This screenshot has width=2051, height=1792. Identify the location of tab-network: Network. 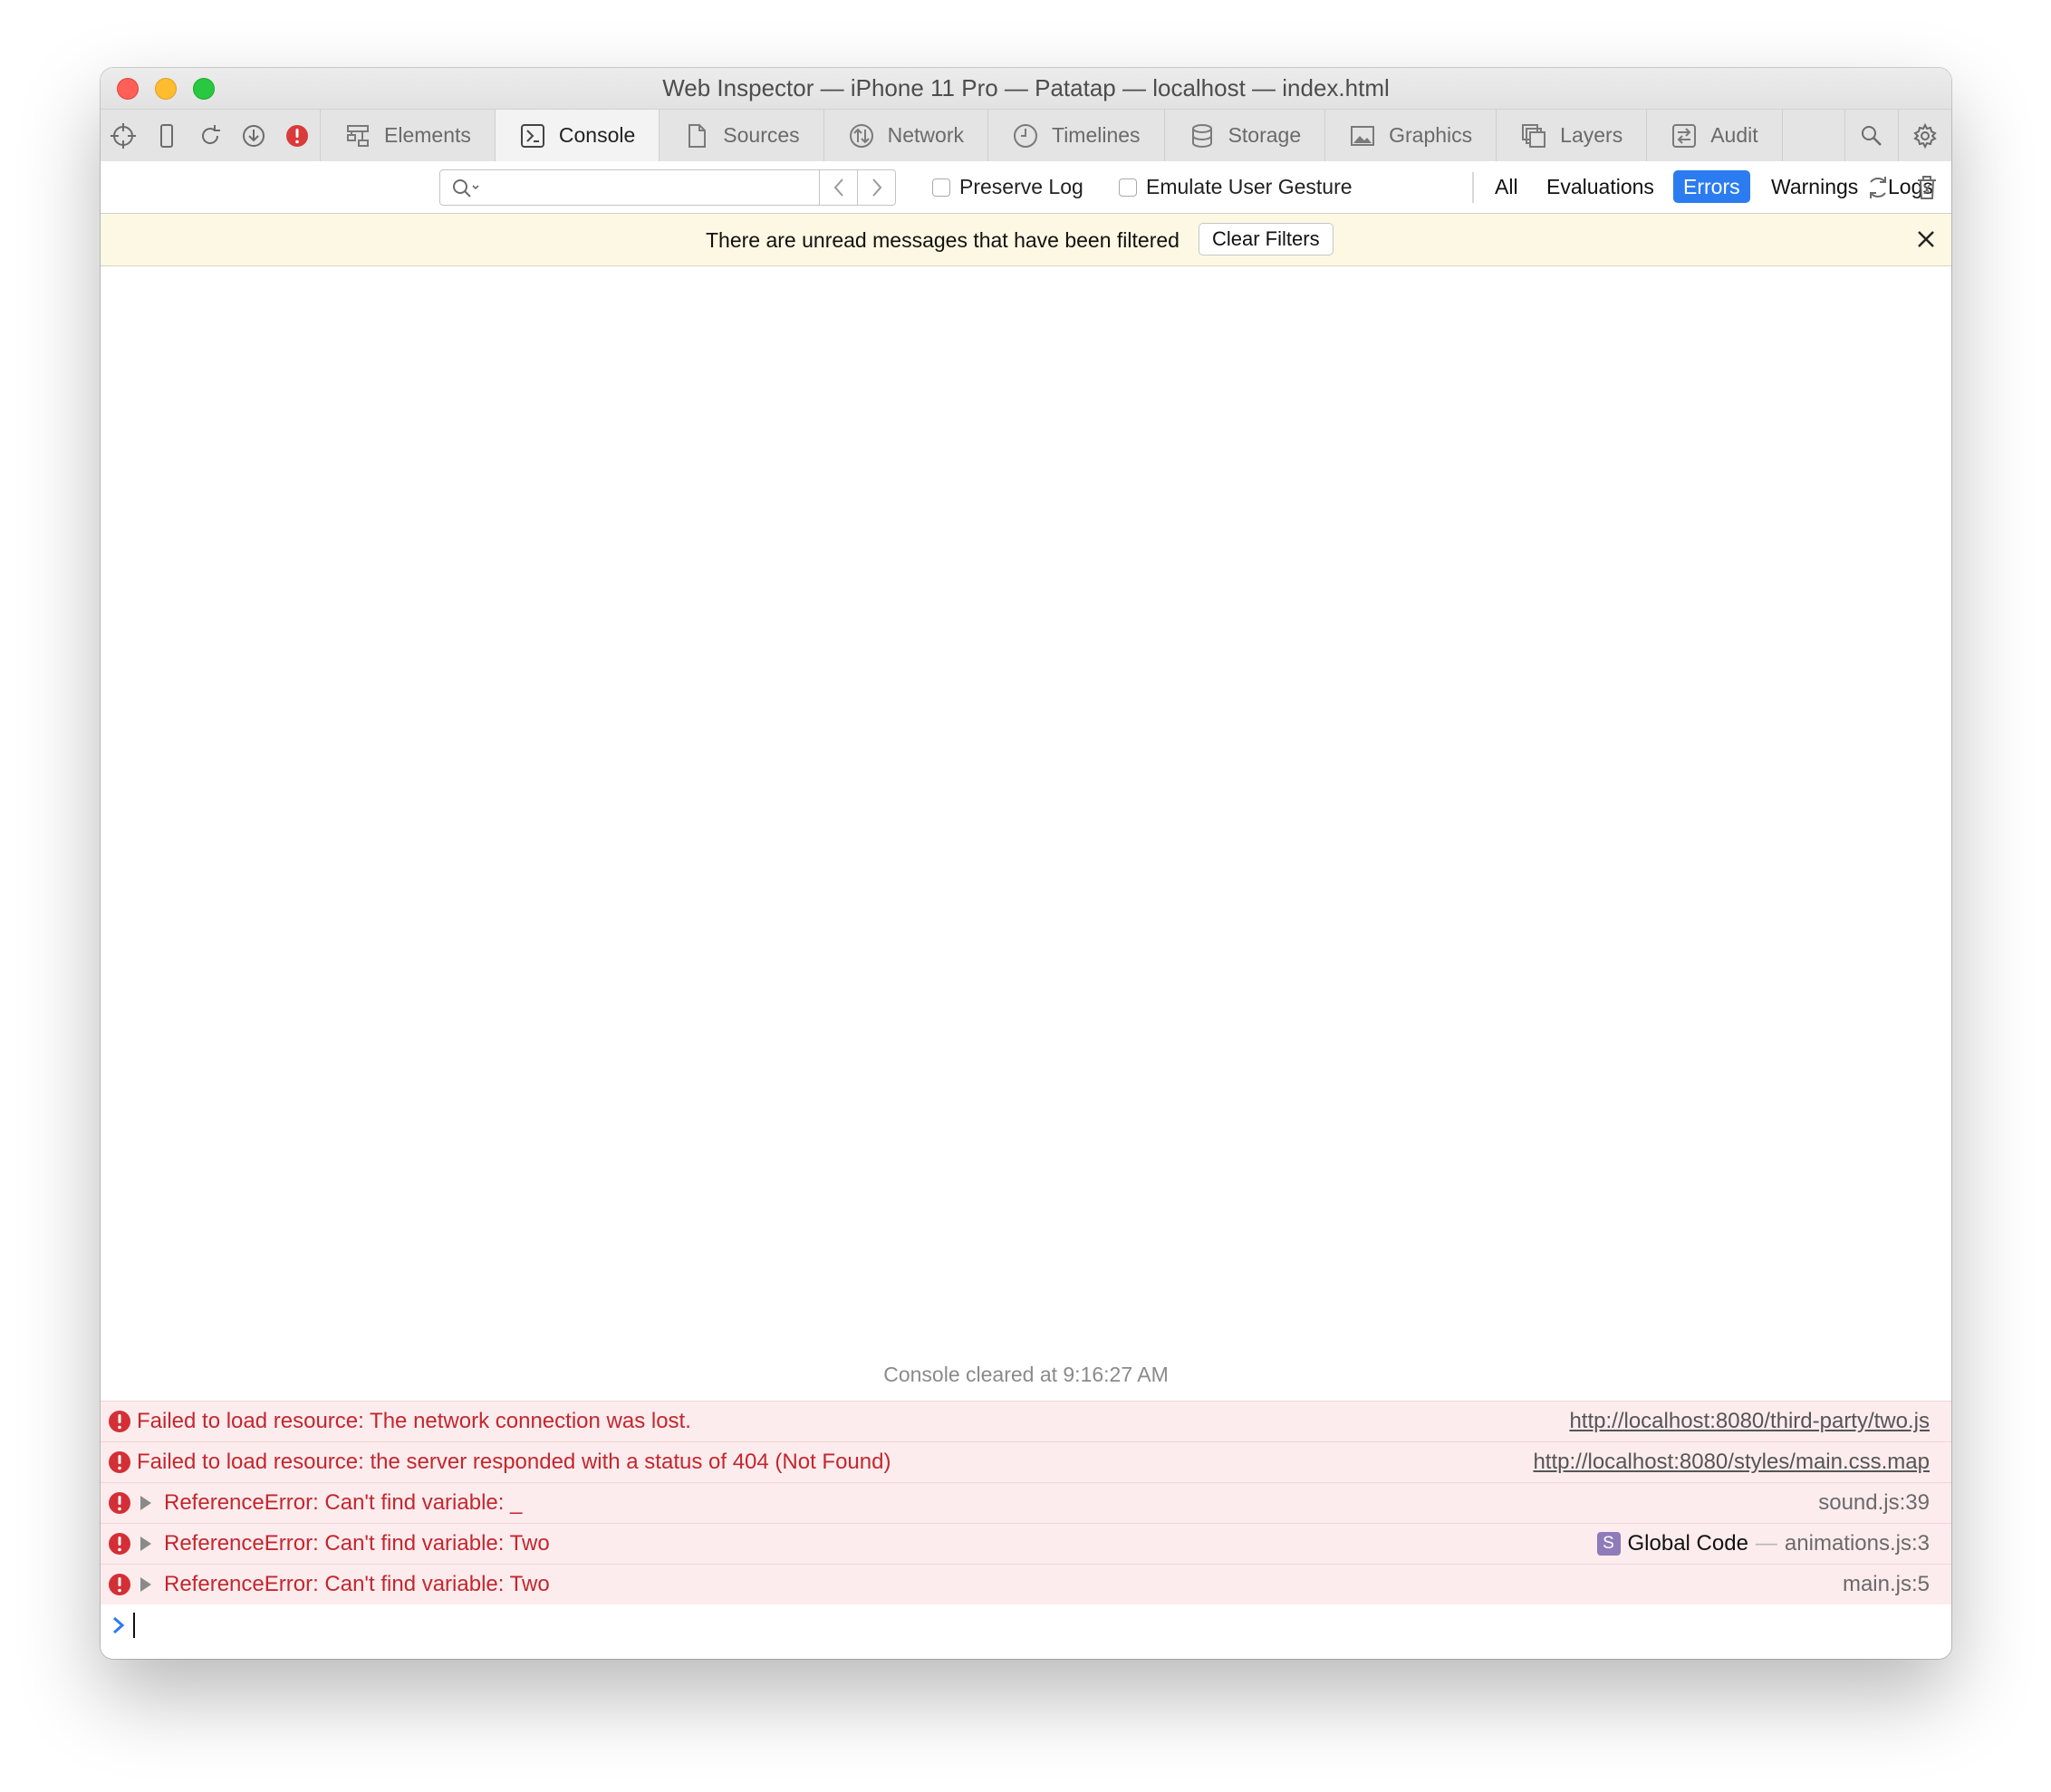
(906, 135).